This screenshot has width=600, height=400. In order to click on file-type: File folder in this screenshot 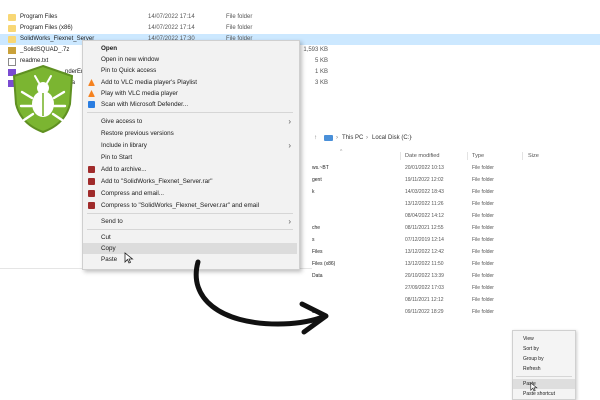, I will do `click(239, 28)`.